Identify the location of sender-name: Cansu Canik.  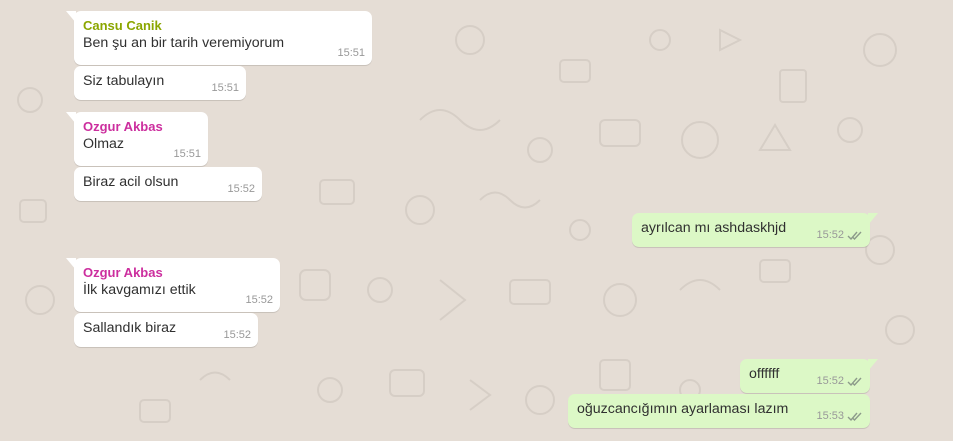
(223, 25).